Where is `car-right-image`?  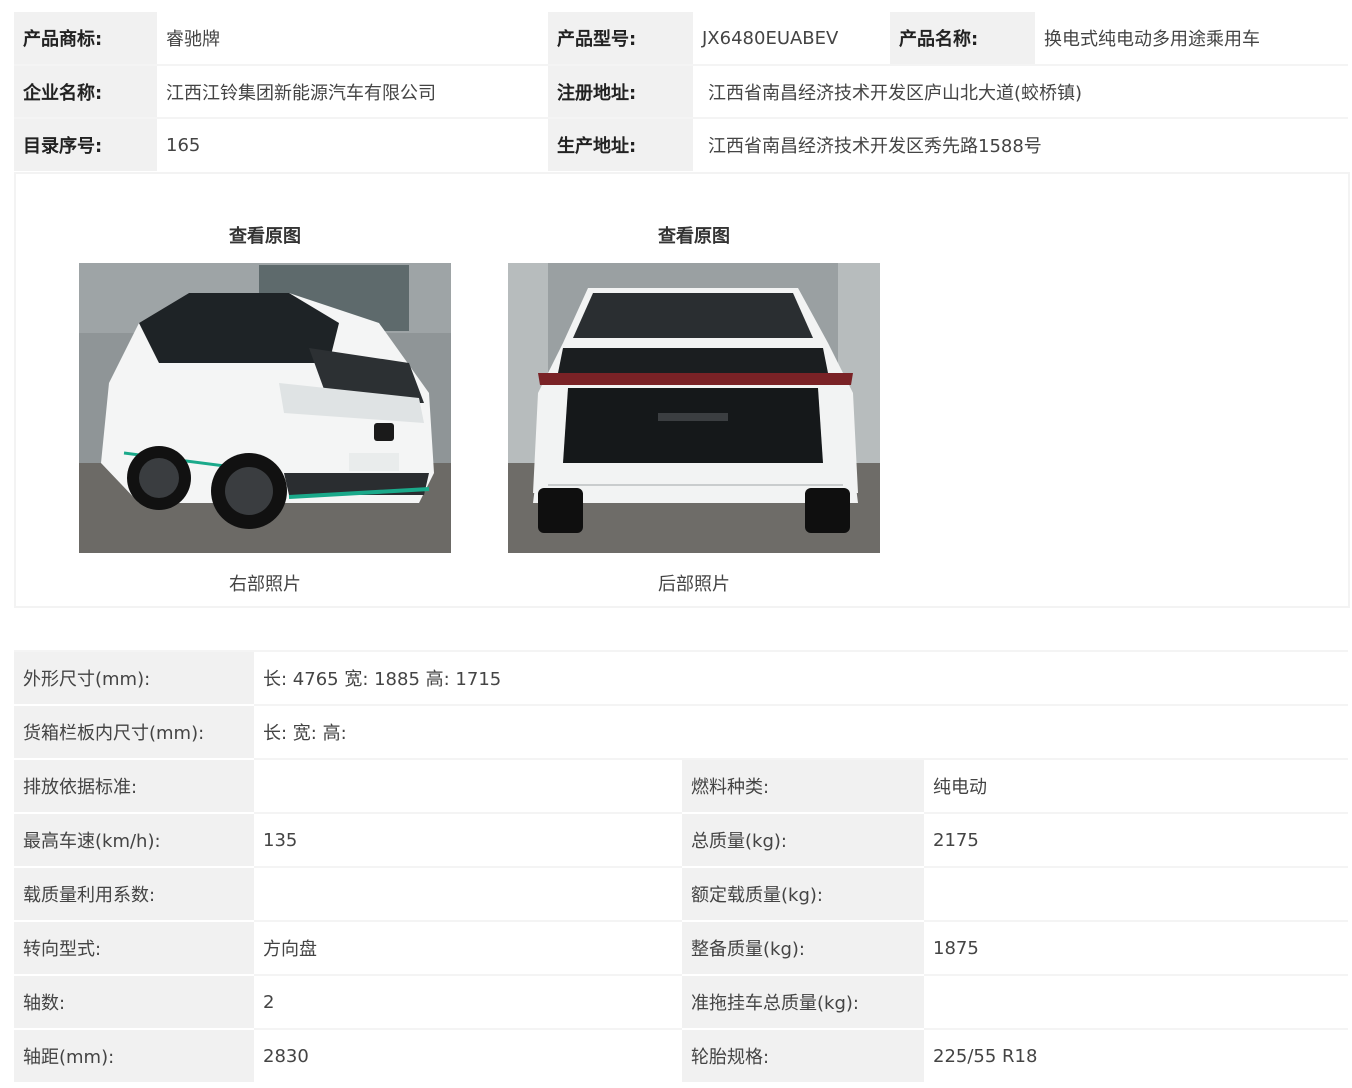
car-right-image is located at coordinates (265, 408).